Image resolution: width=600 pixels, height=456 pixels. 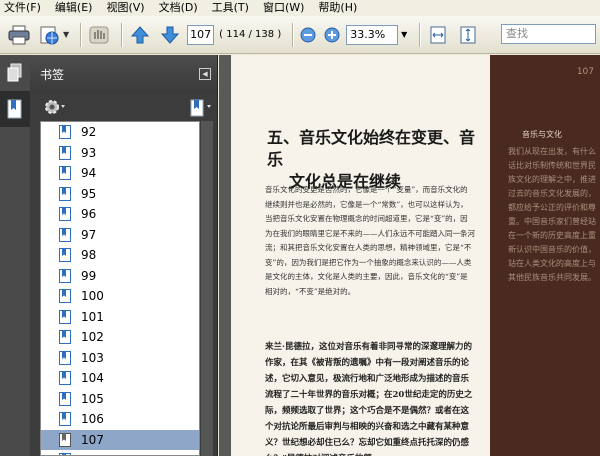 What do you see at coordinates (120, 378) in the screenshot?
I see `bookmark-item: 104` at bounding box center [120, 378].